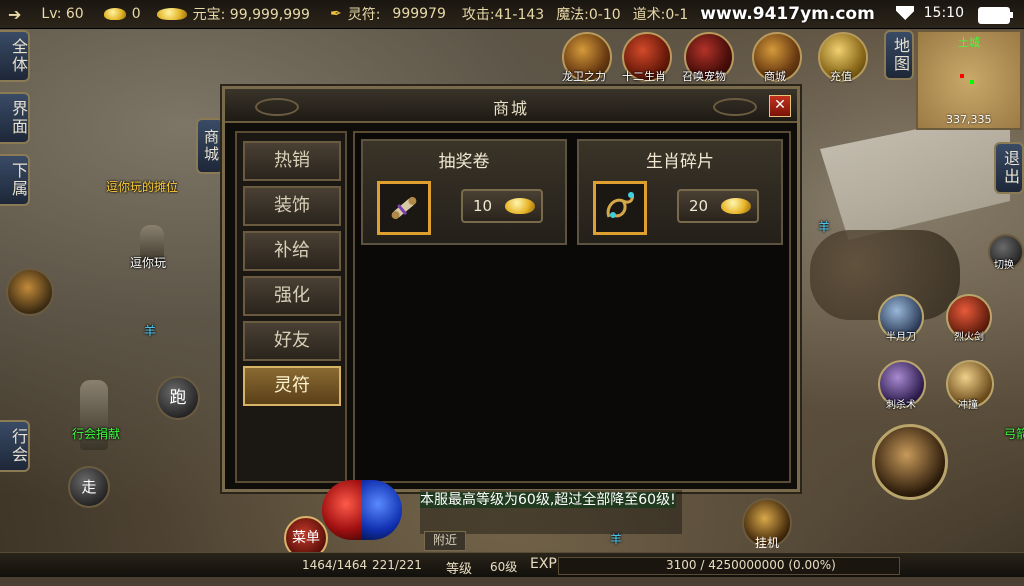 Image resolution: width=1024 pixels, height=586 pixels. I want to click on exp-label: EXP, so click(543, 564).